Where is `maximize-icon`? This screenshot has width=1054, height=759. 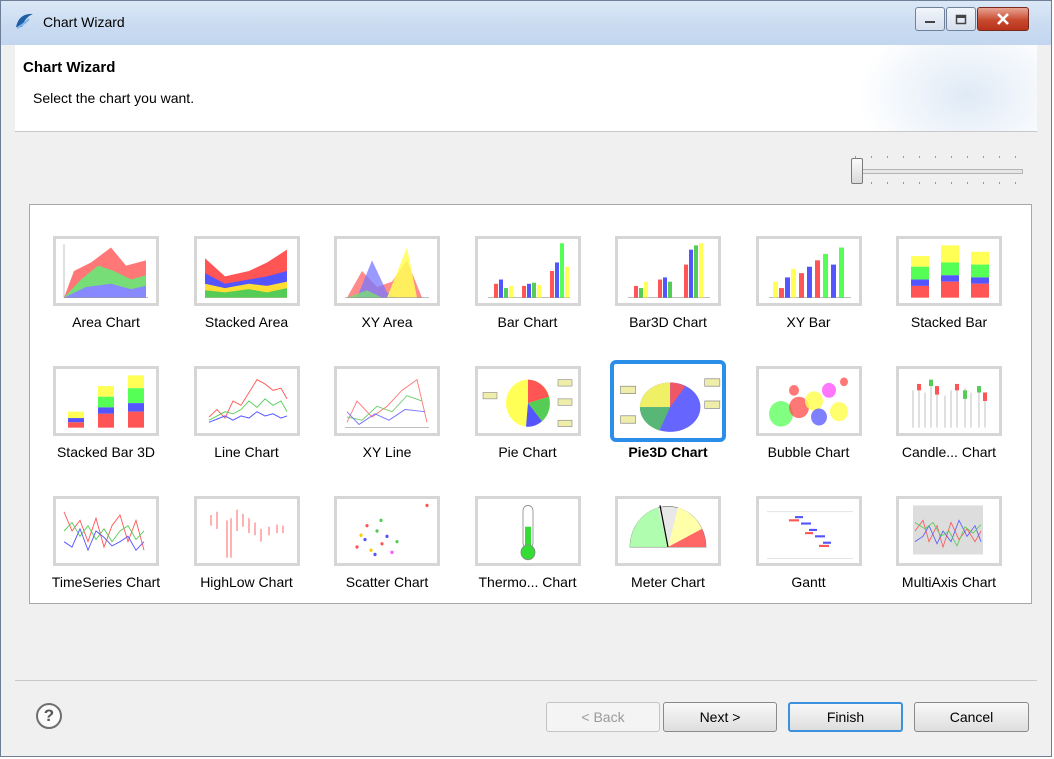 maximize-icon is located at coordinates (961, 19).